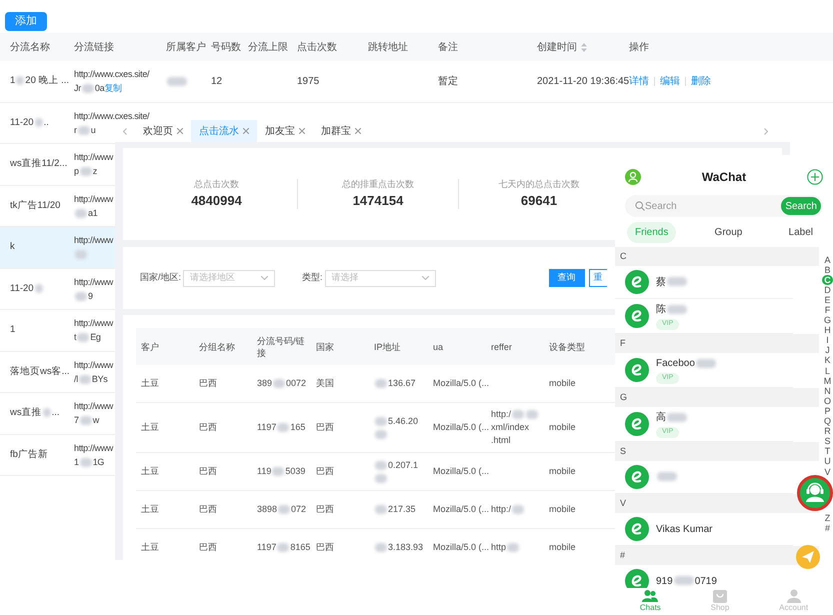 The height and width of the screenshot is (615, 833). What do you see at coordinates (300, 547) in the screenshot?
I see `table-cell: 8165` at bounding box center [300, 547].